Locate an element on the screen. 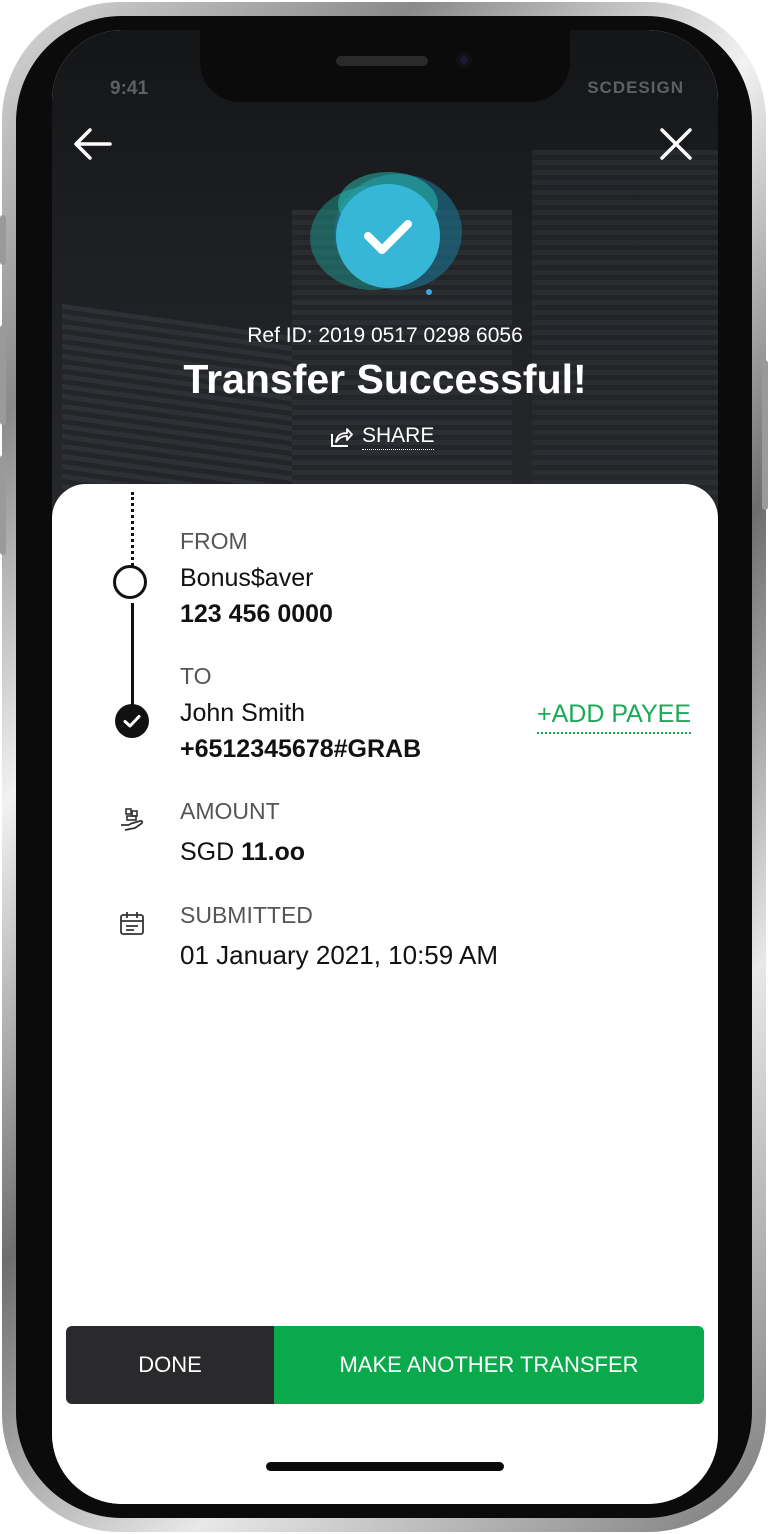 This screenshot has width=768, height=1534. close-icon is located at coordinates (676, 144).